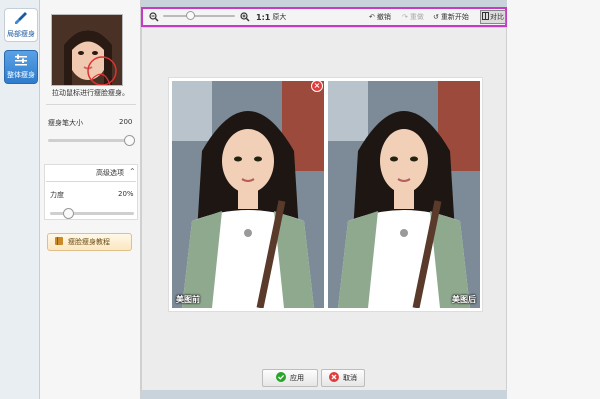 This screenshot has width=600, height=399. Describe the element at coordinates (90, 140) in the screenshot. I see `brush-size-track` at that location.